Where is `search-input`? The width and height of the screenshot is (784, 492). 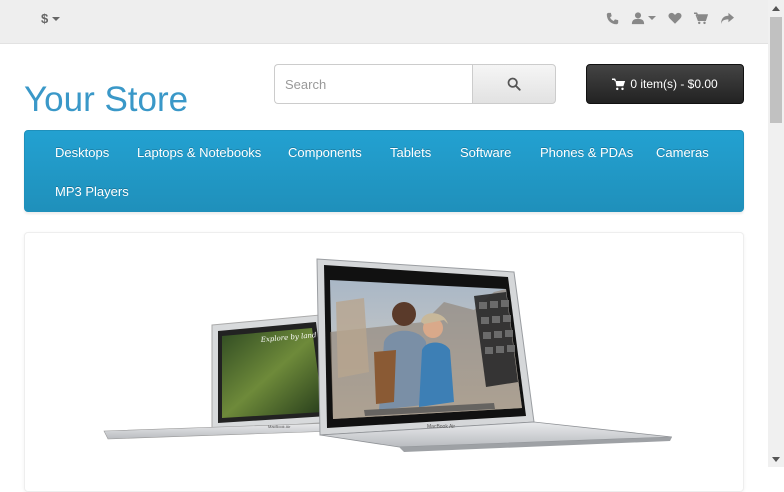 search-input is located at coordinates (373, 84).